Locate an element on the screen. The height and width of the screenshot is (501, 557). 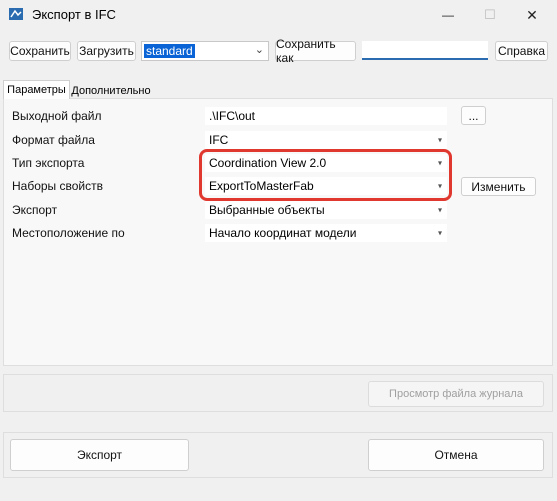
label-property-sets: Наборы свойств is located at coordinates (58, 186).